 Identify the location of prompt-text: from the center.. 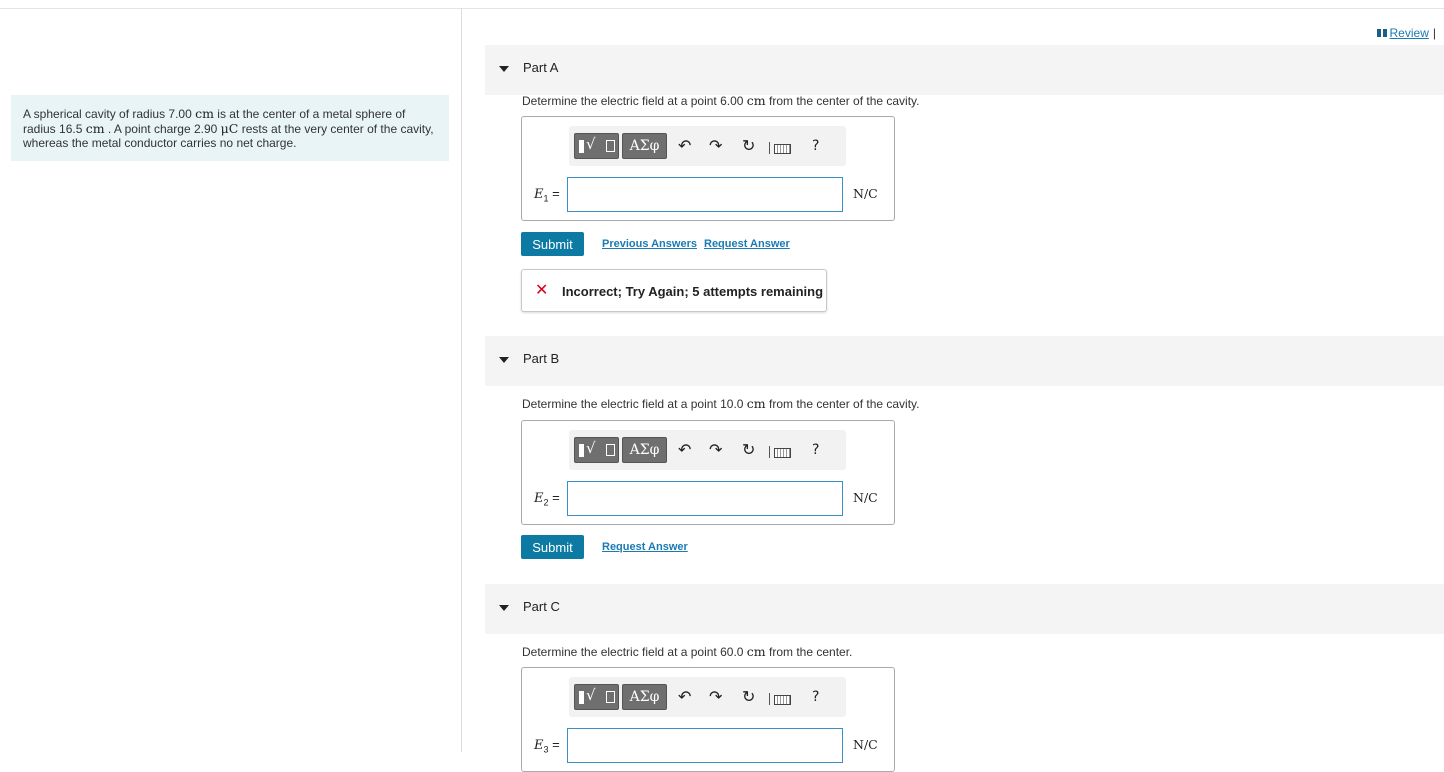
(809, 652).